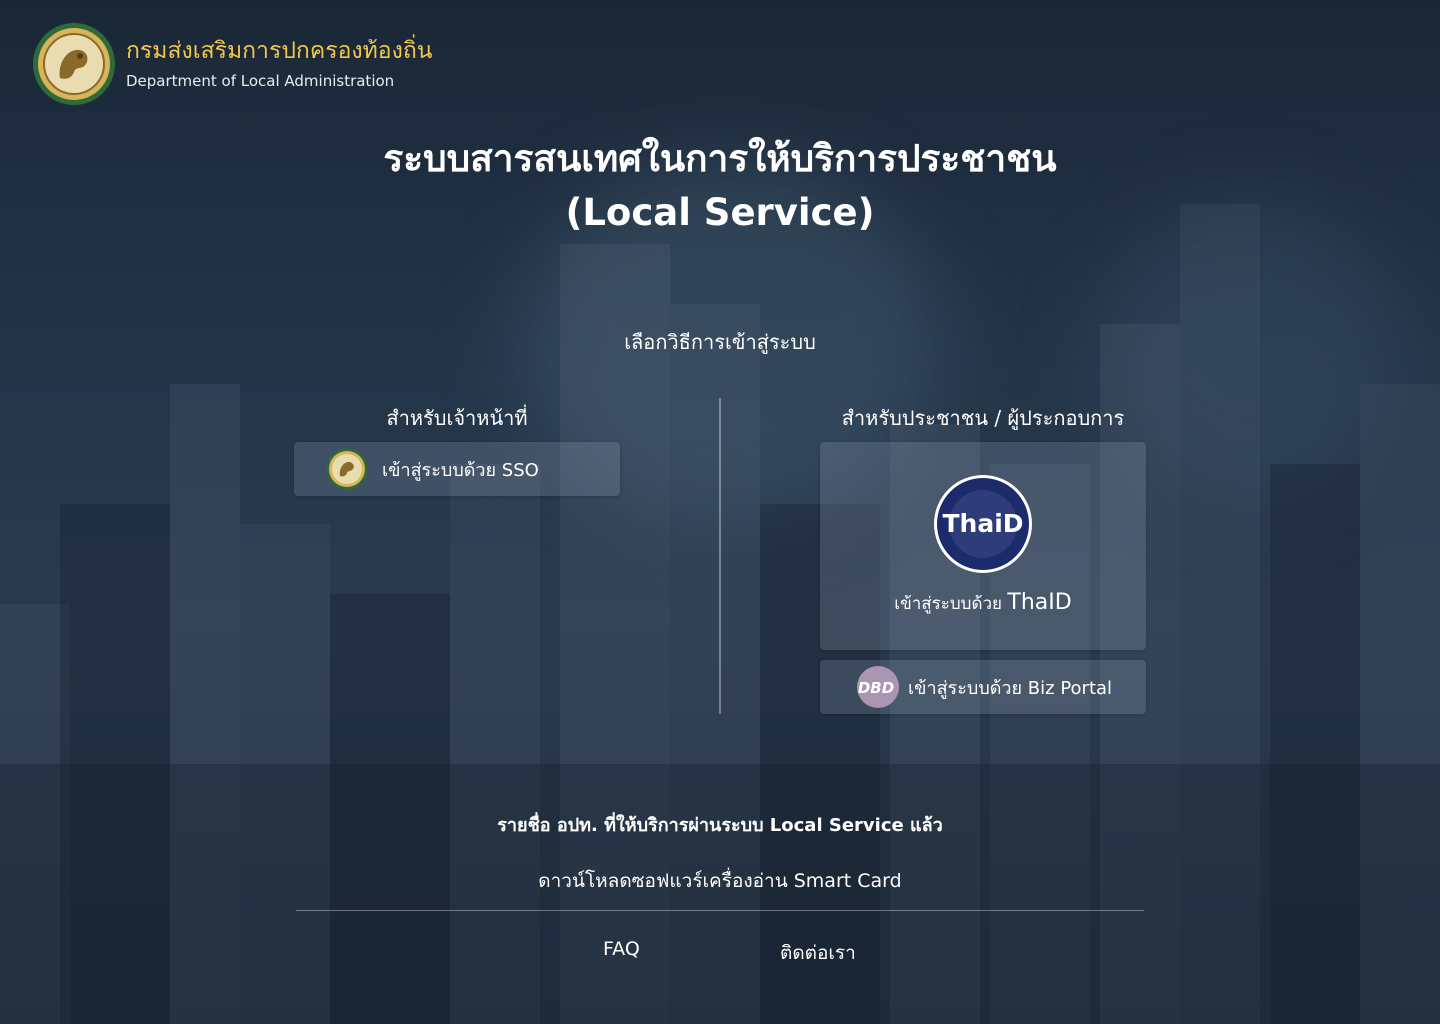 This screenshot has height=1024, width=1440. Describe the element at coordinates (720, 212) in the screenshot. I see `page-title-line2: (Local Service)` at that location.